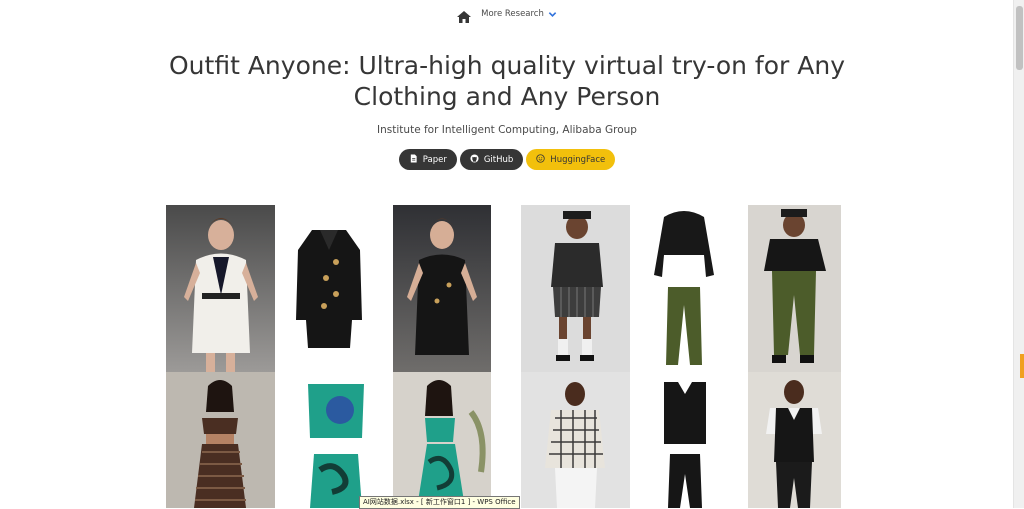 Image resolution: width=1024 pixels, height=509 pixels. Describe the element at coordinates (220, 440) in the screenshot. I see `model-photo-patterned-set` at that location.